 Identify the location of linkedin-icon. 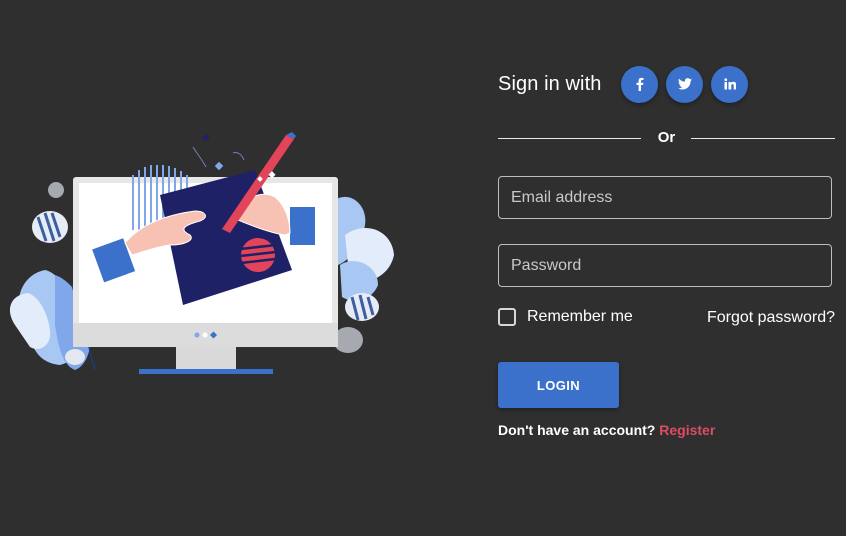
(730, 84).